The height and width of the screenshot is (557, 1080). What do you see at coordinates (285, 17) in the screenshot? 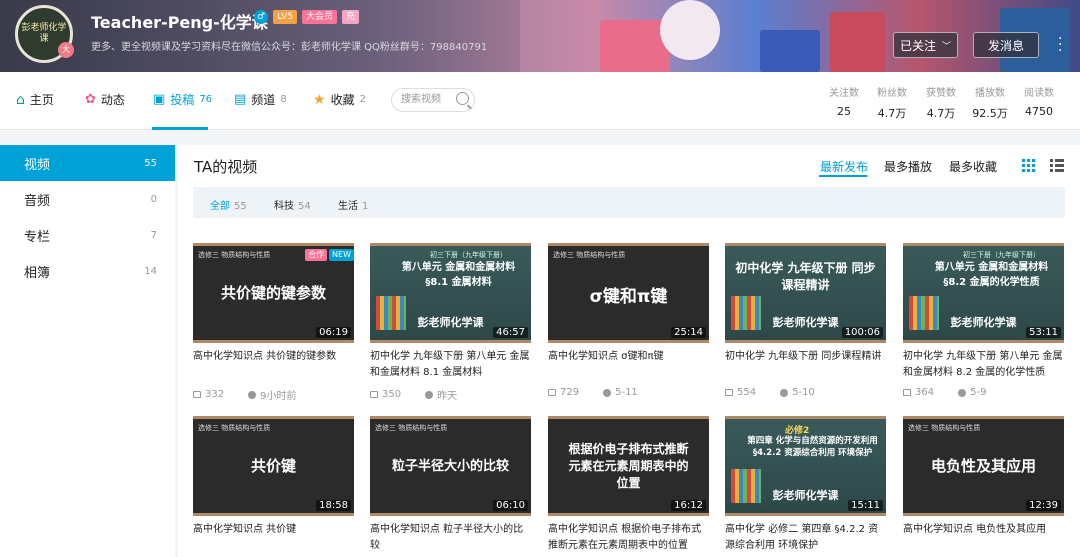
I see `level-badge: LV5` at bounding box center [285, 17].